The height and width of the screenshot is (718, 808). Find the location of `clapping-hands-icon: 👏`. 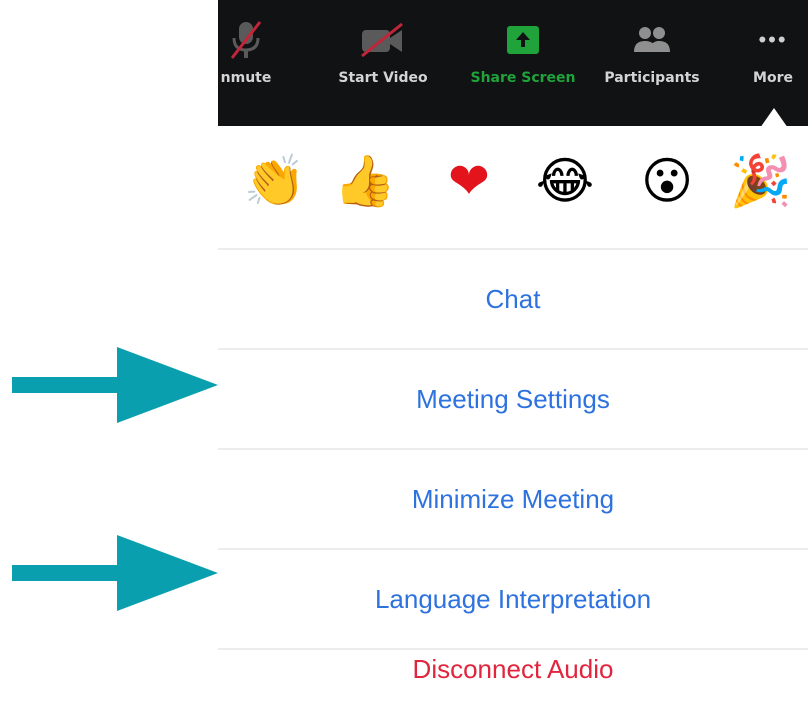

clapping-hands-icon: 👏 is located at coordinates (275, 181).